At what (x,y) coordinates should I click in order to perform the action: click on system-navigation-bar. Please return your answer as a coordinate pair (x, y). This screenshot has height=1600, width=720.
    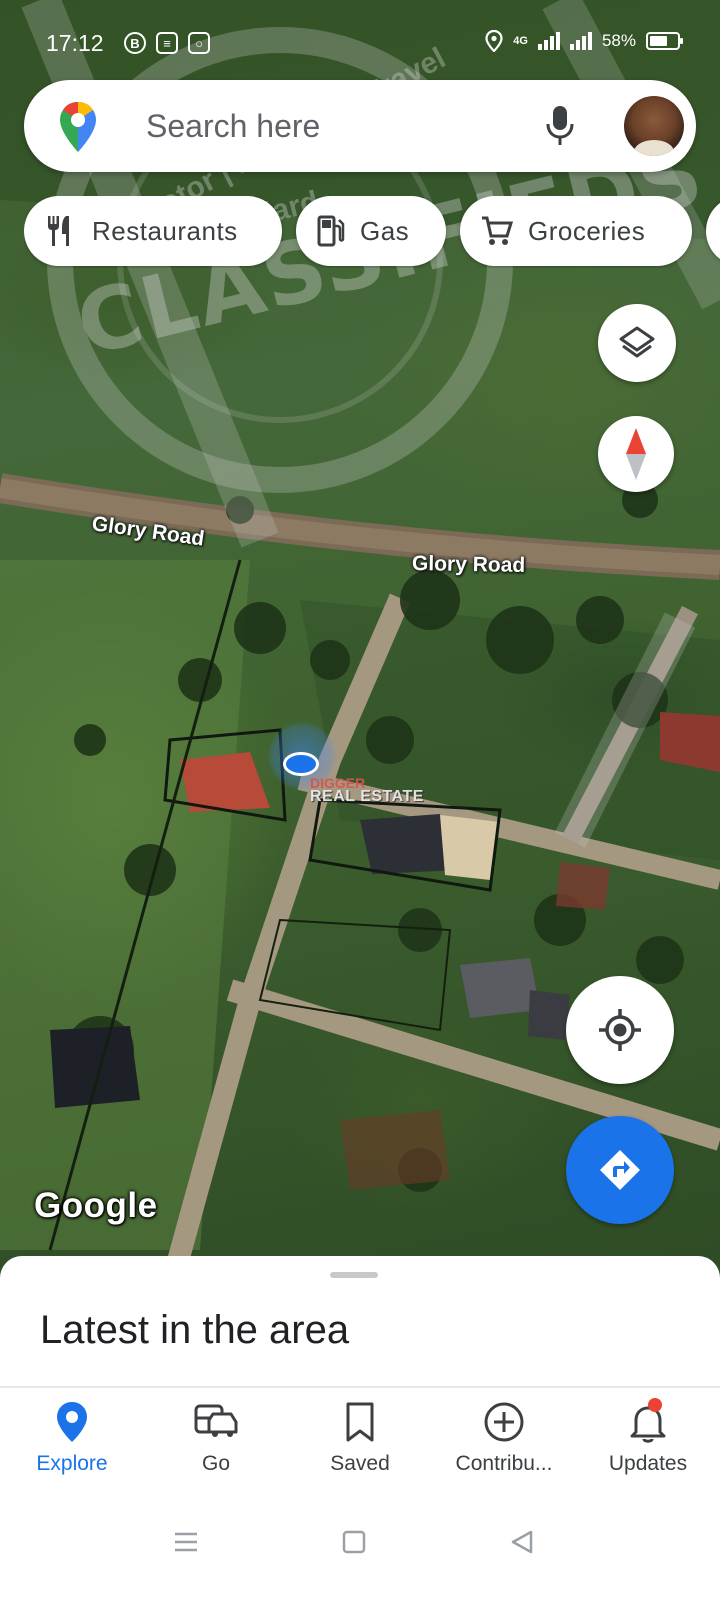
    Looking at the image, I should click on (360, 1550).